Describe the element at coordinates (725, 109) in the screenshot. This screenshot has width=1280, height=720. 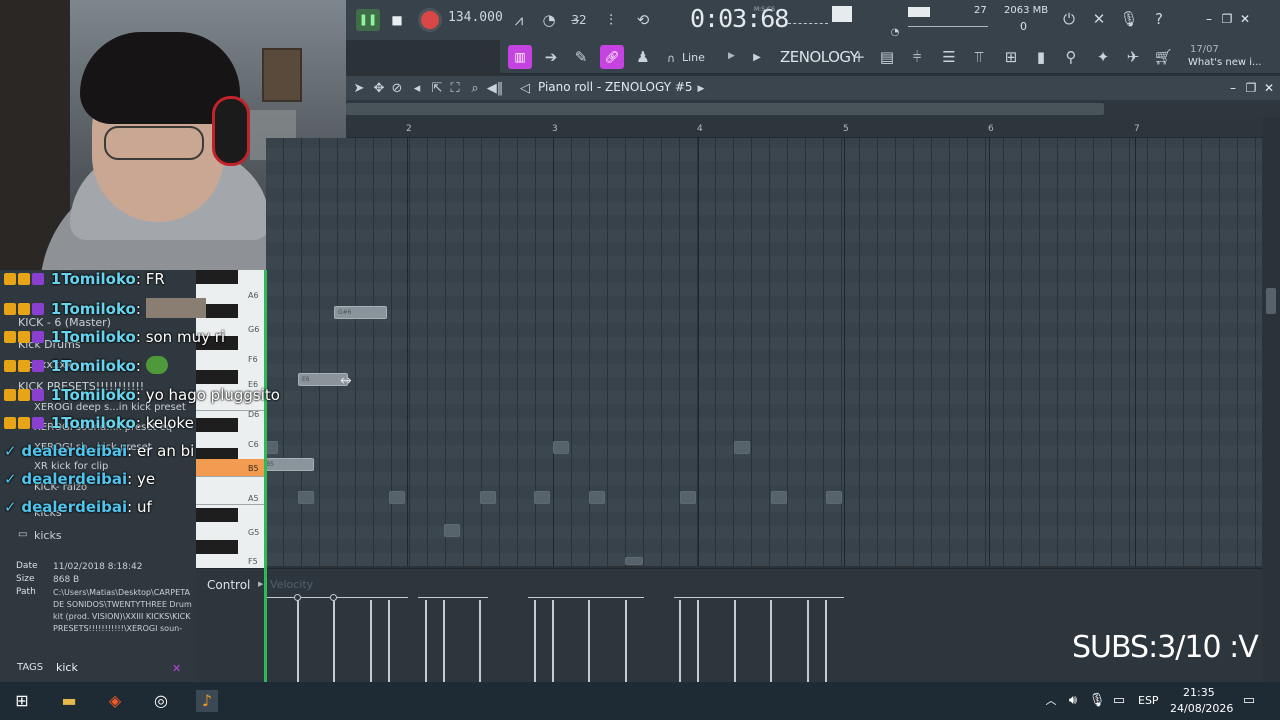
I see `scroll-thumb` at that location.